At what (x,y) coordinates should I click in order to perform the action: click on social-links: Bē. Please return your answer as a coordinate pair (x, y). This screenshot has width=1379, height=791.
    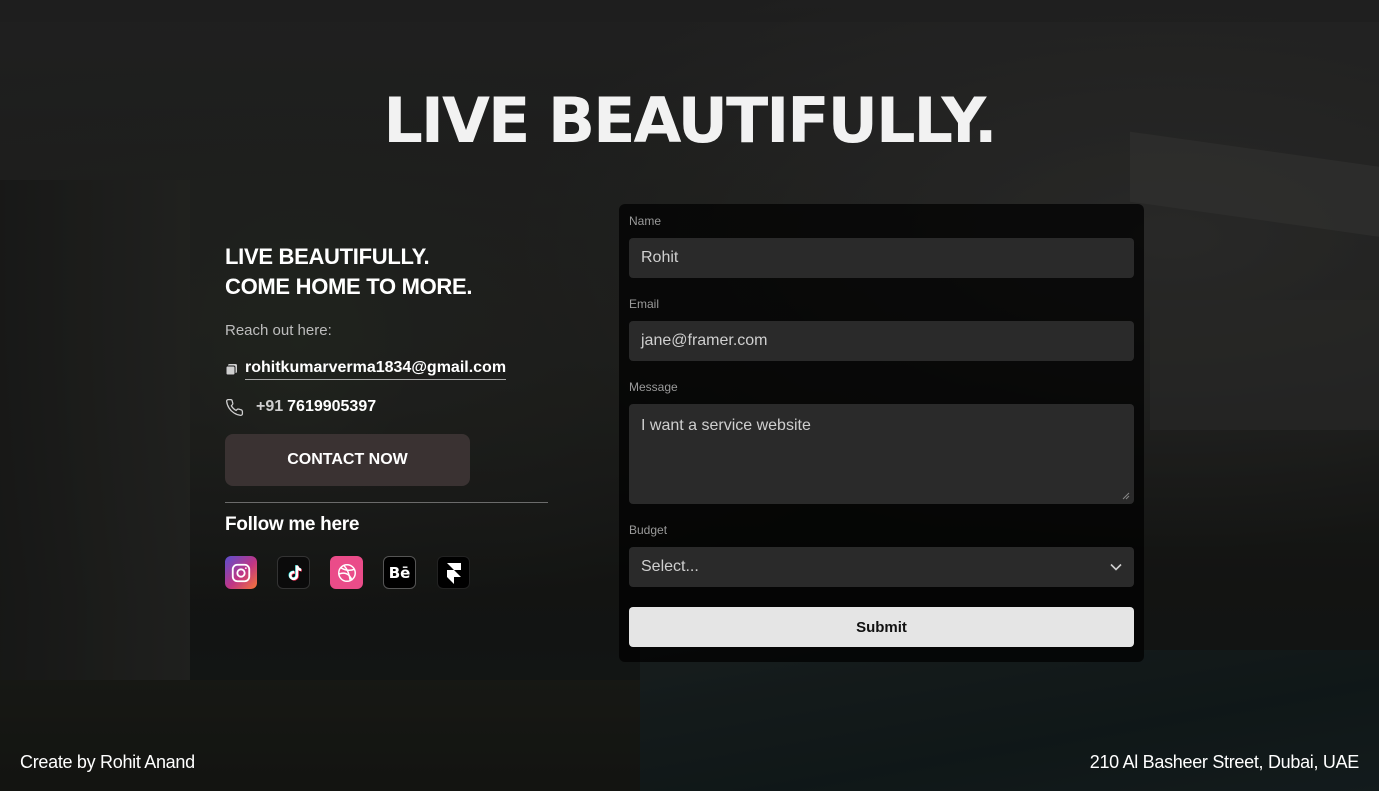
    Looking at the image, I should click on (386, 572).